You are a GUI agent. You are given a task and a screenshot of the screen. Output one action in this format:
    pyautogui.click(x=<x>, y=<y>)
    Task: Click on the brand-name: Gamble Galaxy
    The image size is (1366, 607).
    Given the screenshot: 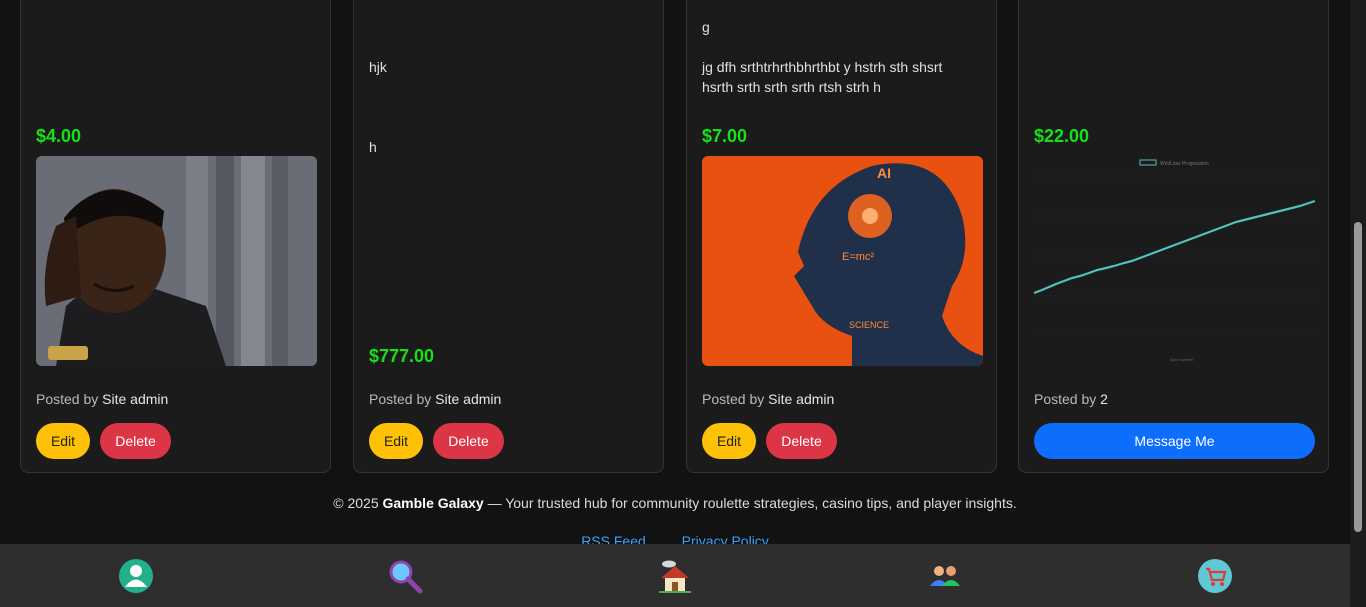 What is the action you would take?
    pyautogui.click(x=433, y=503)
    